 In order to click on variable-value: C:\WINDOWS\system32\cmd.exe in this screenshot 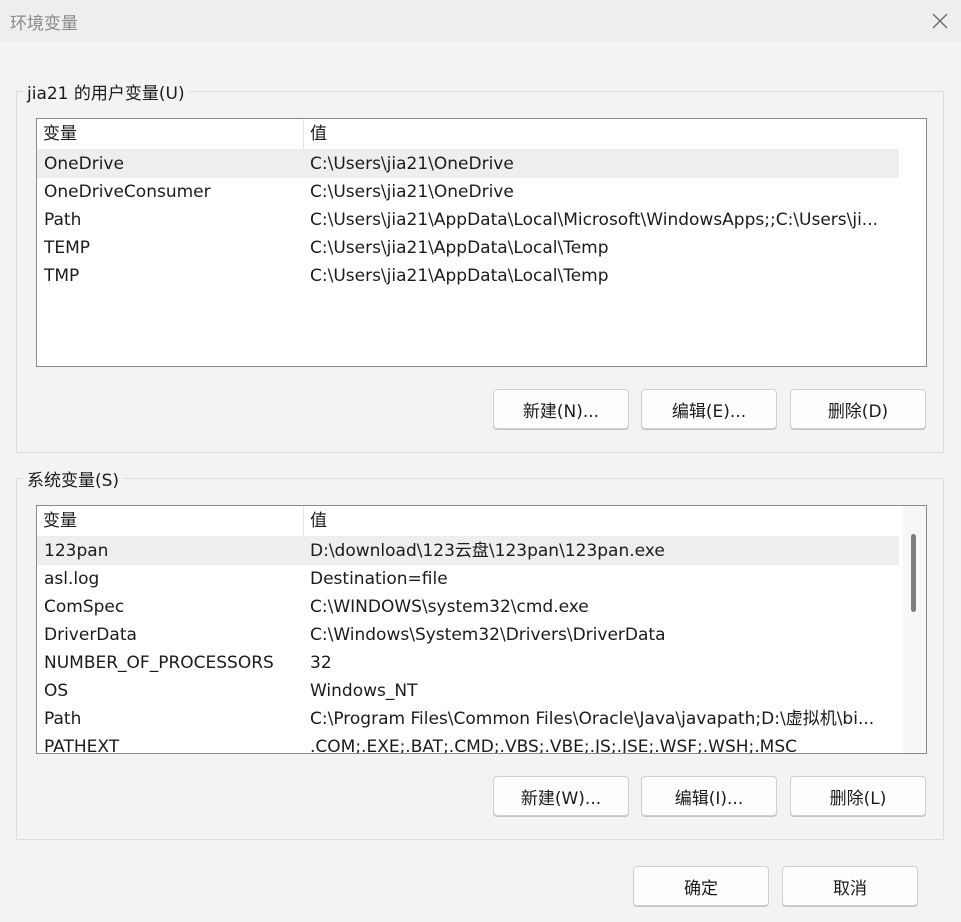, I will do `click(449, 607)`.